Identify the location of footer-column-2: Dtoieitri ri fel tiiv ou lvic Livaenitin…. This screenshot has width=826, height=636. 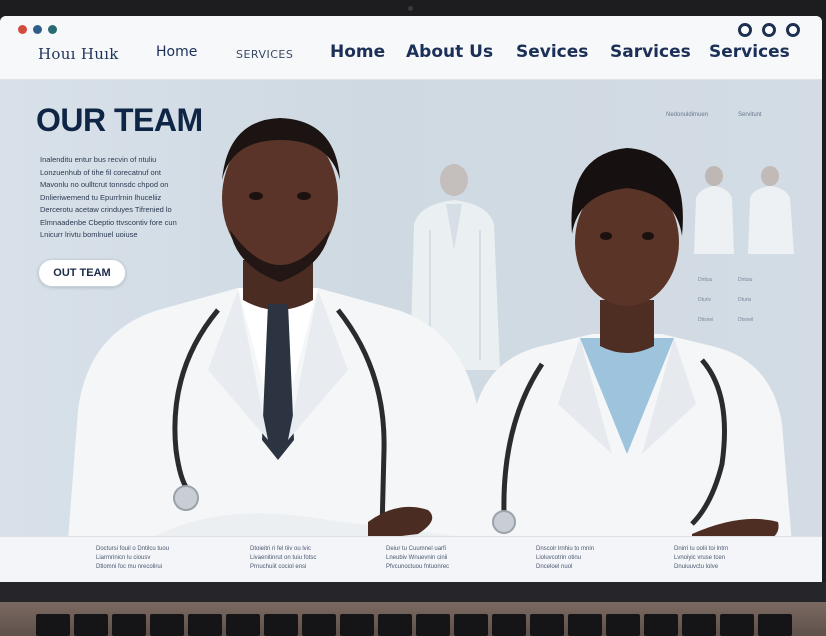
(283, 558).